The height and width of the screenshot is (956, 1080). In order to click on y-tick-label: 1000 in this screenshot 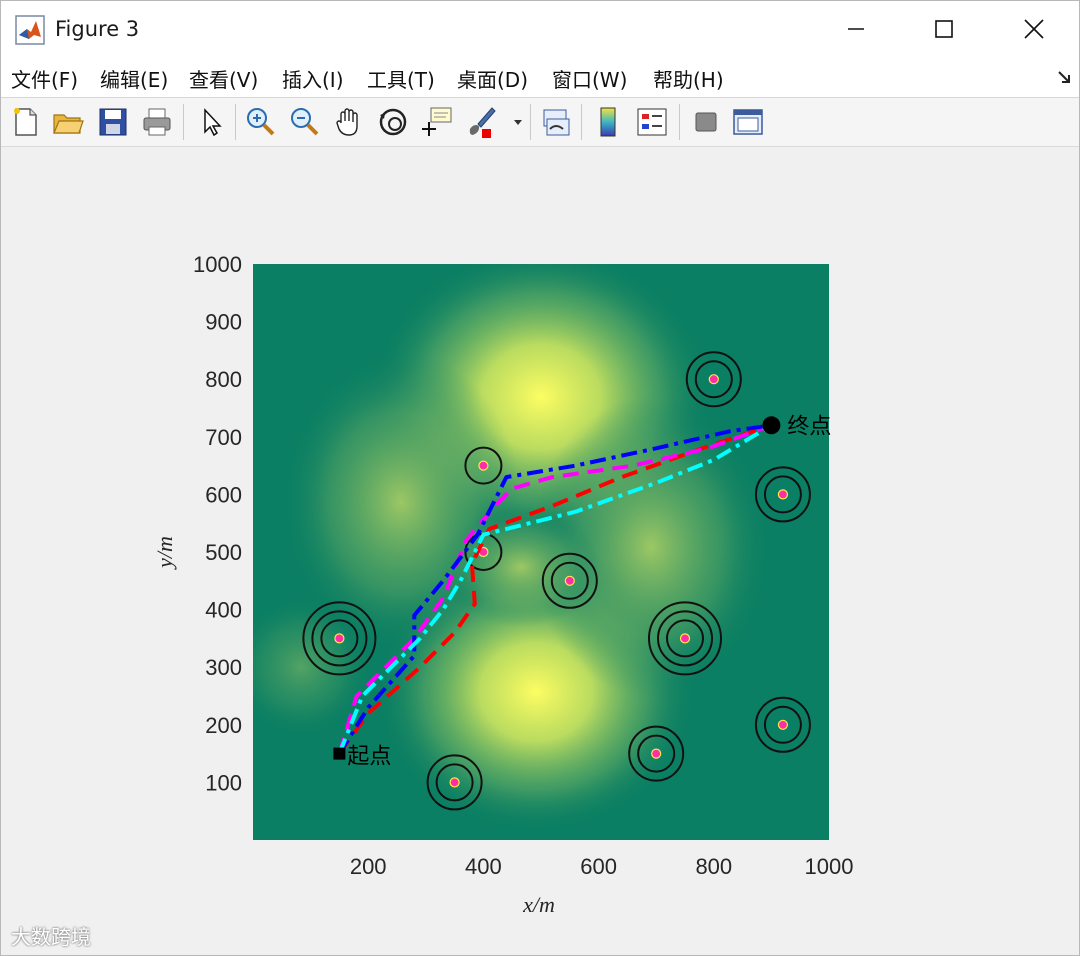, I will do `click(217, 264)`.